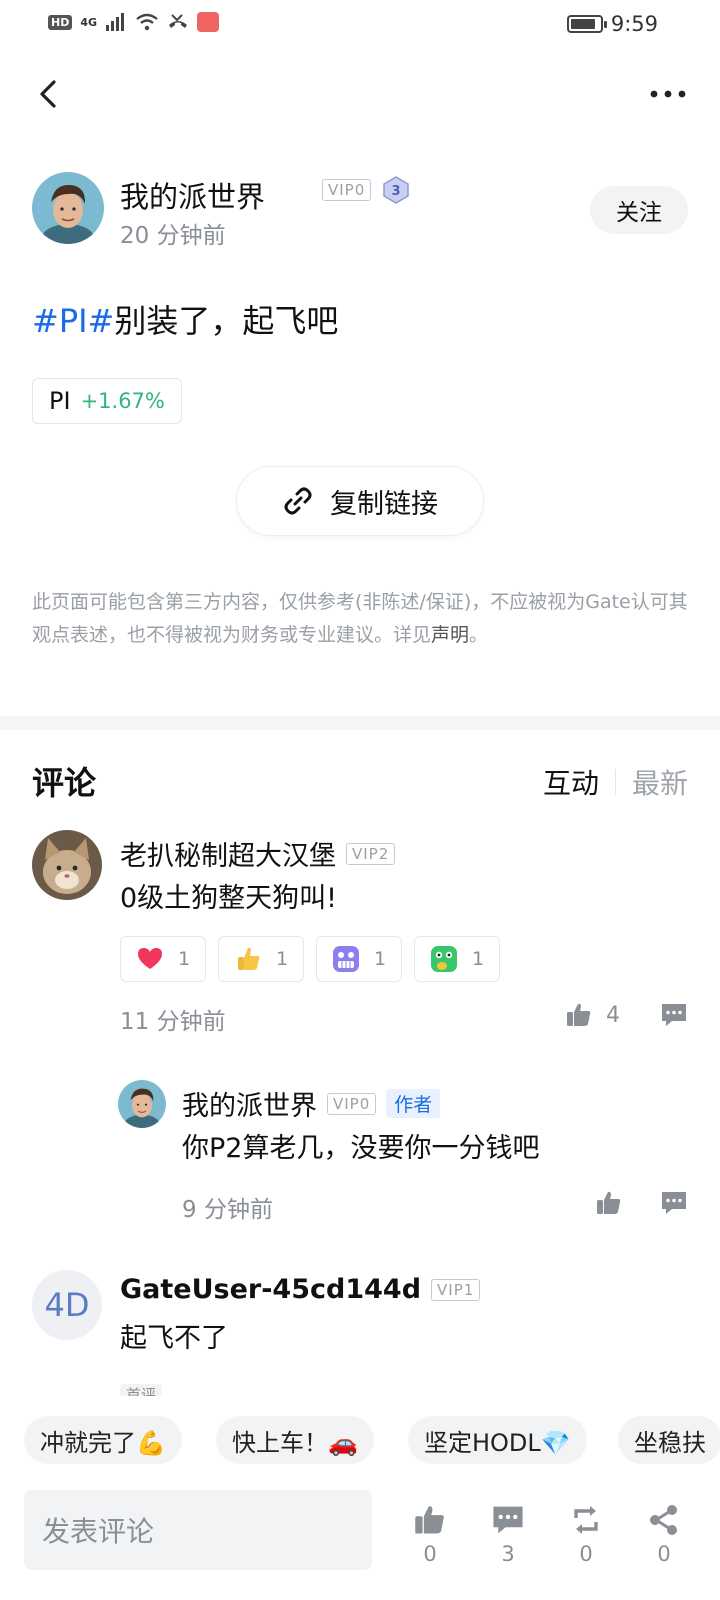  I want to click on author-name: 我的派世界, so click(192, 195).